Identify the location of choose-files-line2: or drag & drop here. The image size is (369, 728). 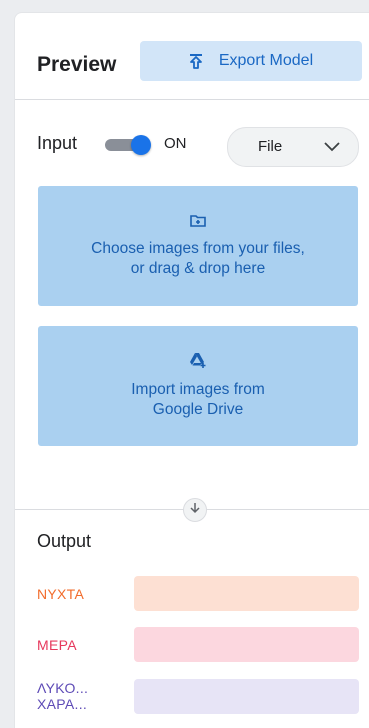
(198, 268).